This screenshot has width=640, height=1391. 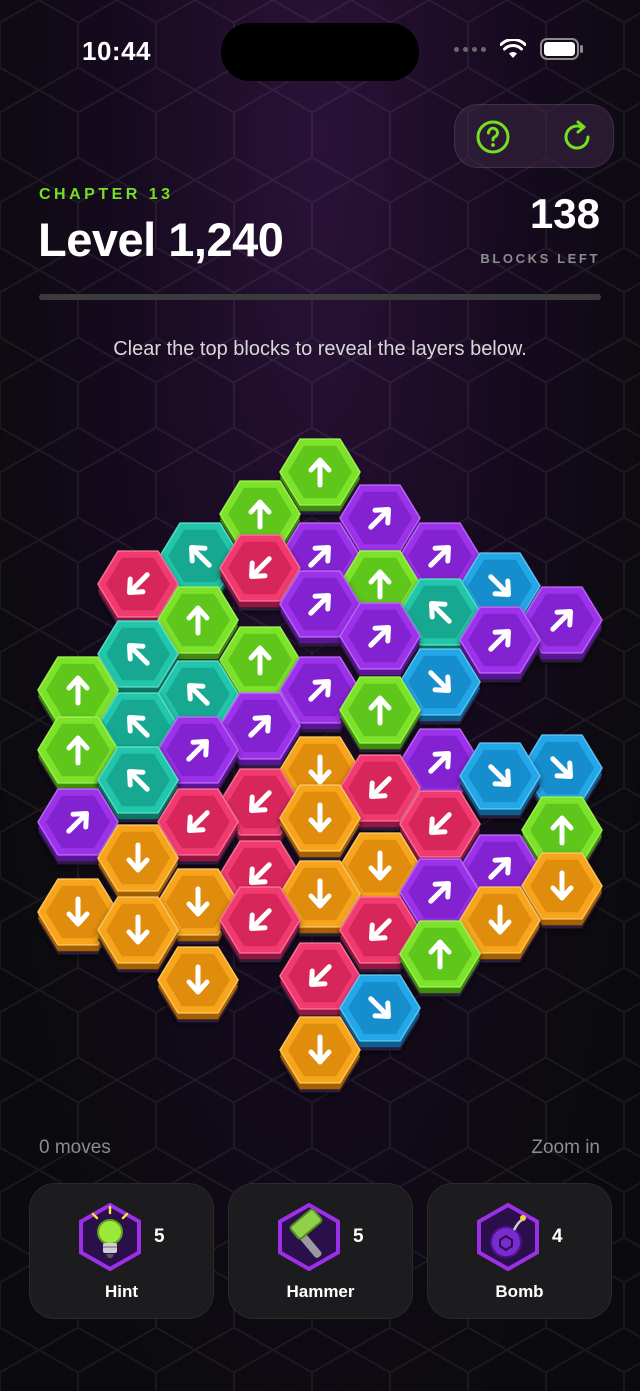 What do you see at coordinates (534, 136) in the screenshot?
I see `top-controls` at bounding box center [534, 136].